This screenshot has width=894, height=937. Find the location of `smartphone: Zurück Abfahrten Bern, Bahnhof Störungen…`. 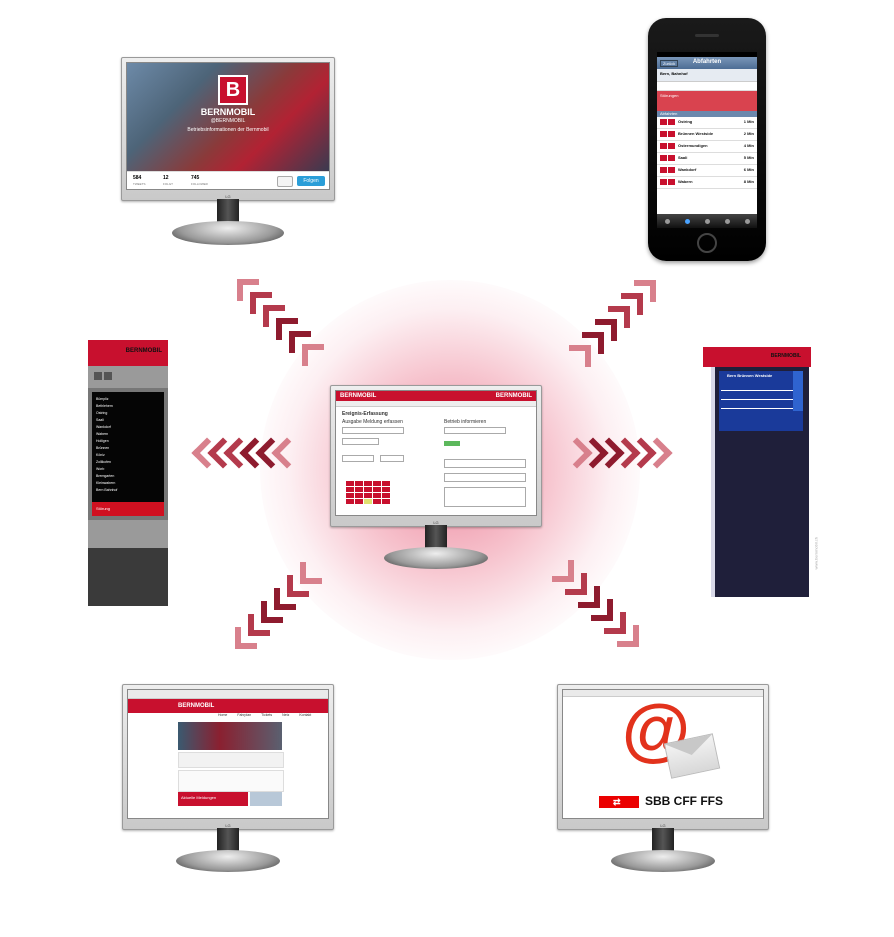

smartphone: Zurück Abfahrten Bern, Bahnhof Störungen… is located at coordinates (707, 139).